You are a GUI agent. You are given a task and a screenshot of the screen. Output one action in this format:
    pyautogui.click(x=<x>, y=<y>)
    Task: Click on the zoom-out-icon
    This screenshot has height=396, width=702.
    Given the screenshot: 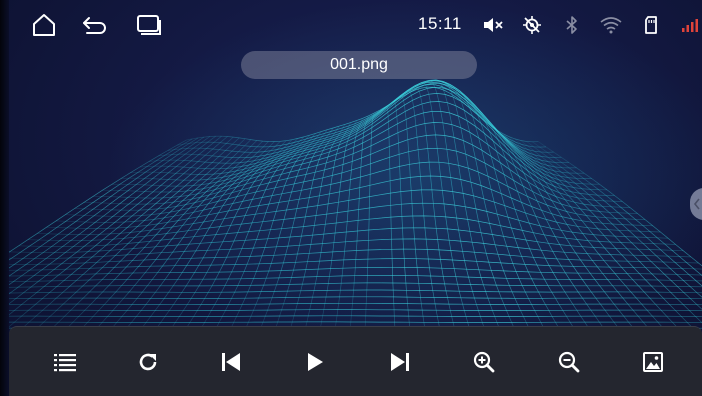 What is the action you would take?
    pyautogui.click(x=569, y=362)
    